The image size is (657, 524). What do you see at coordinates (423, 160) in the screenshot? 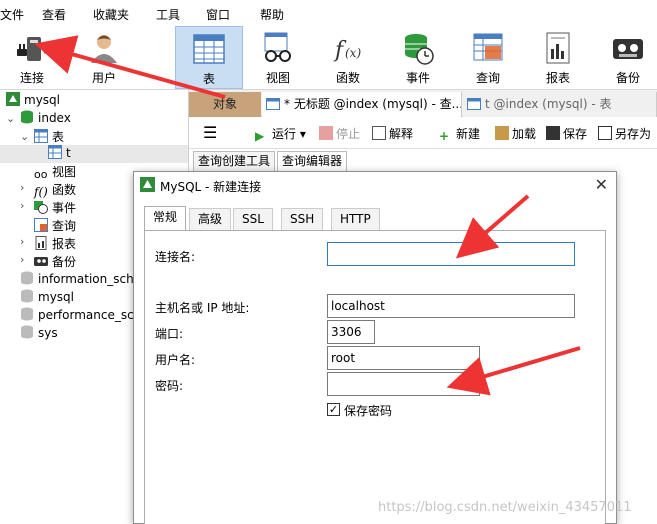
I see `query-subtabs: 查询创建工具 查询编辑器` at bounding box center [423, 160].